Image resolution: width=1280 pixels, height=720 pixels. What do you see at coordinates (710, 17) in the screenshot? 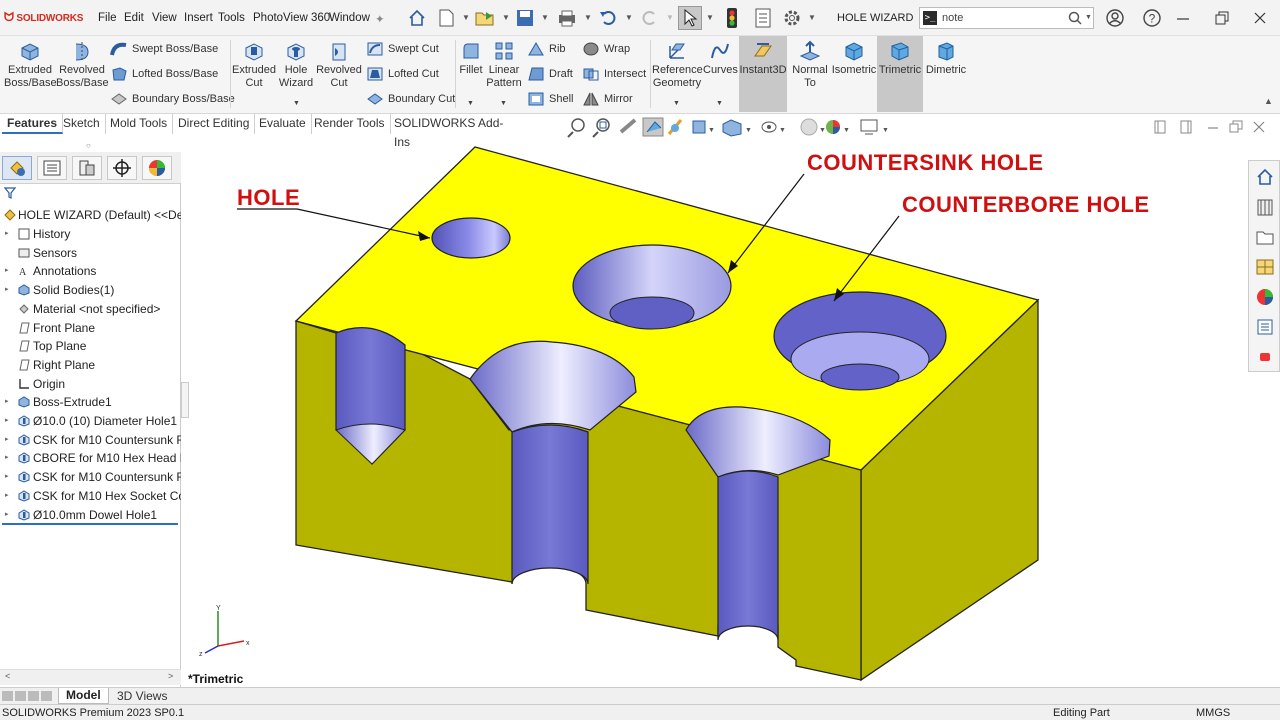
I see `select-dropdown-icon: ▼` at bounding box center [710, 17].